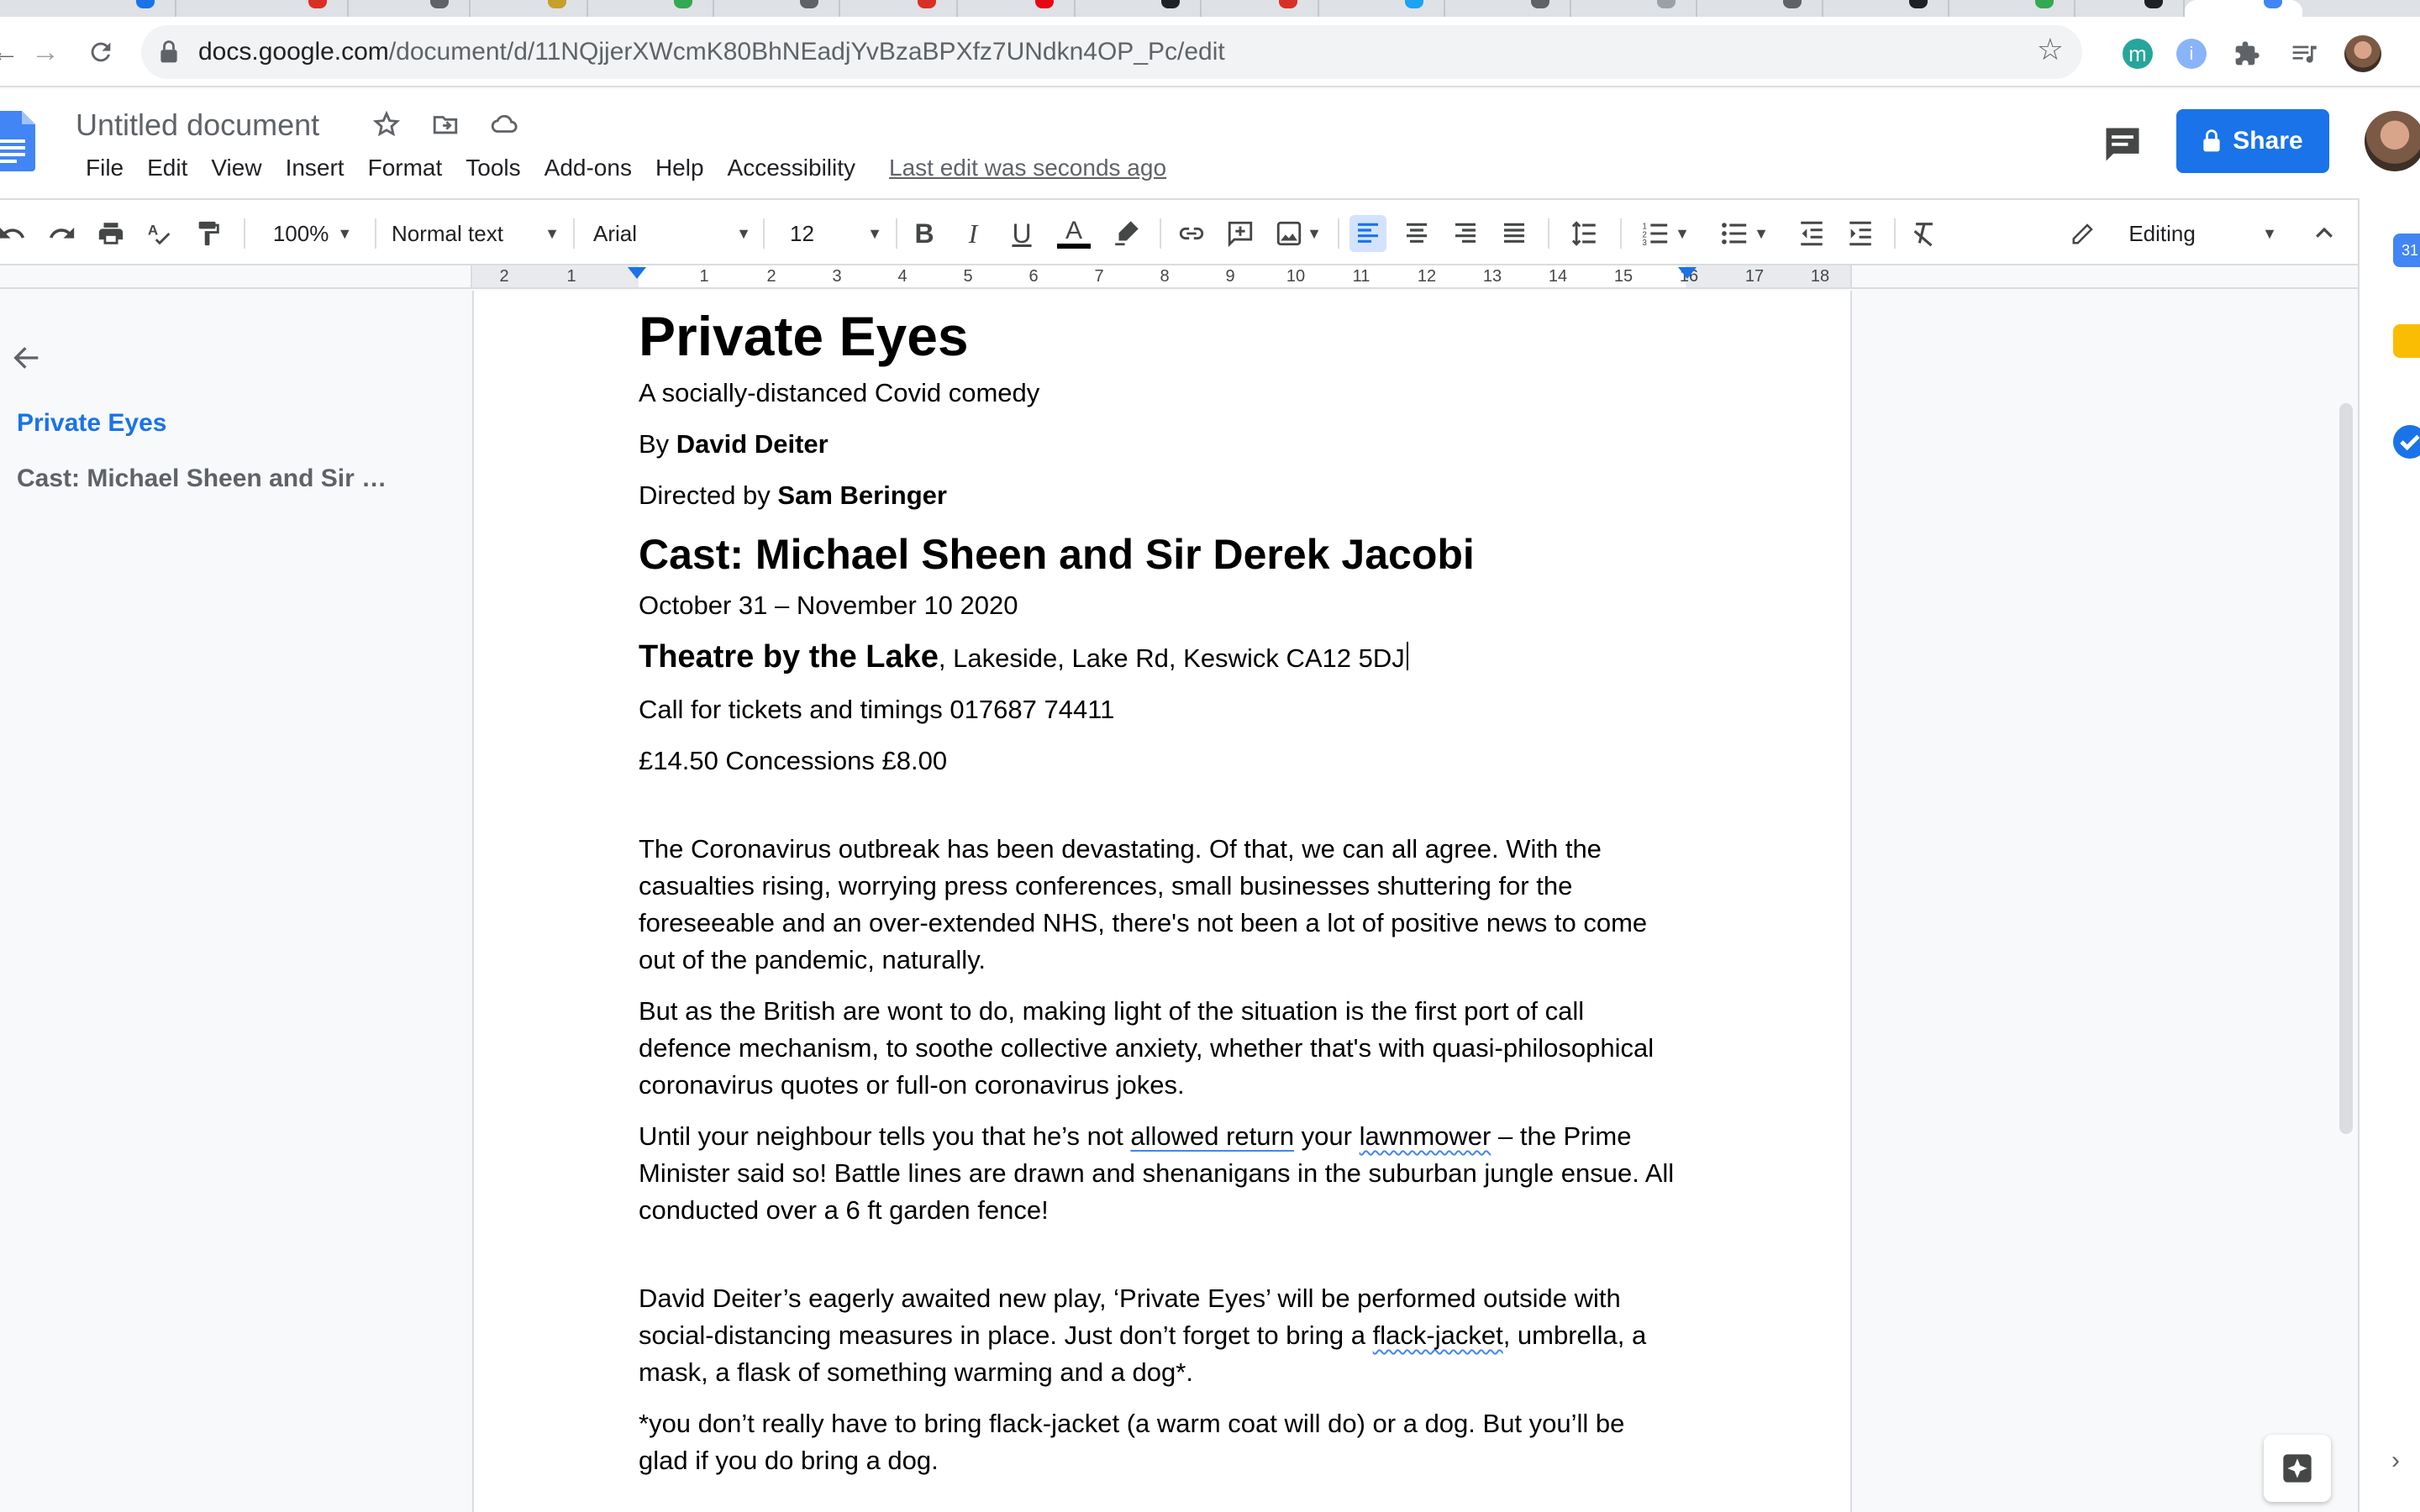 The image size is (2420, 1512). Describe the element at coordinates (2243, 8) in the screenshot. I see `browser-tab-active` at that location.